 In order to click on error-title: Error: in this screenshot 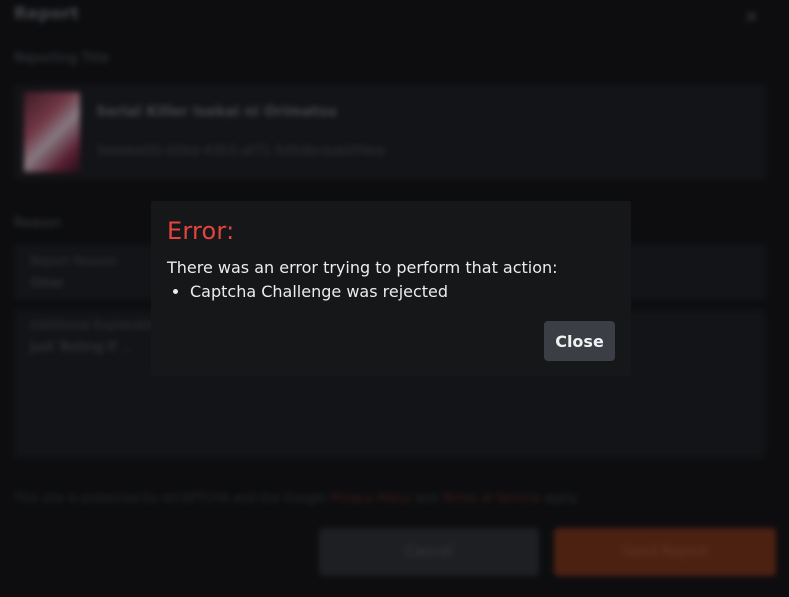, I will do `click(201, 231)`.